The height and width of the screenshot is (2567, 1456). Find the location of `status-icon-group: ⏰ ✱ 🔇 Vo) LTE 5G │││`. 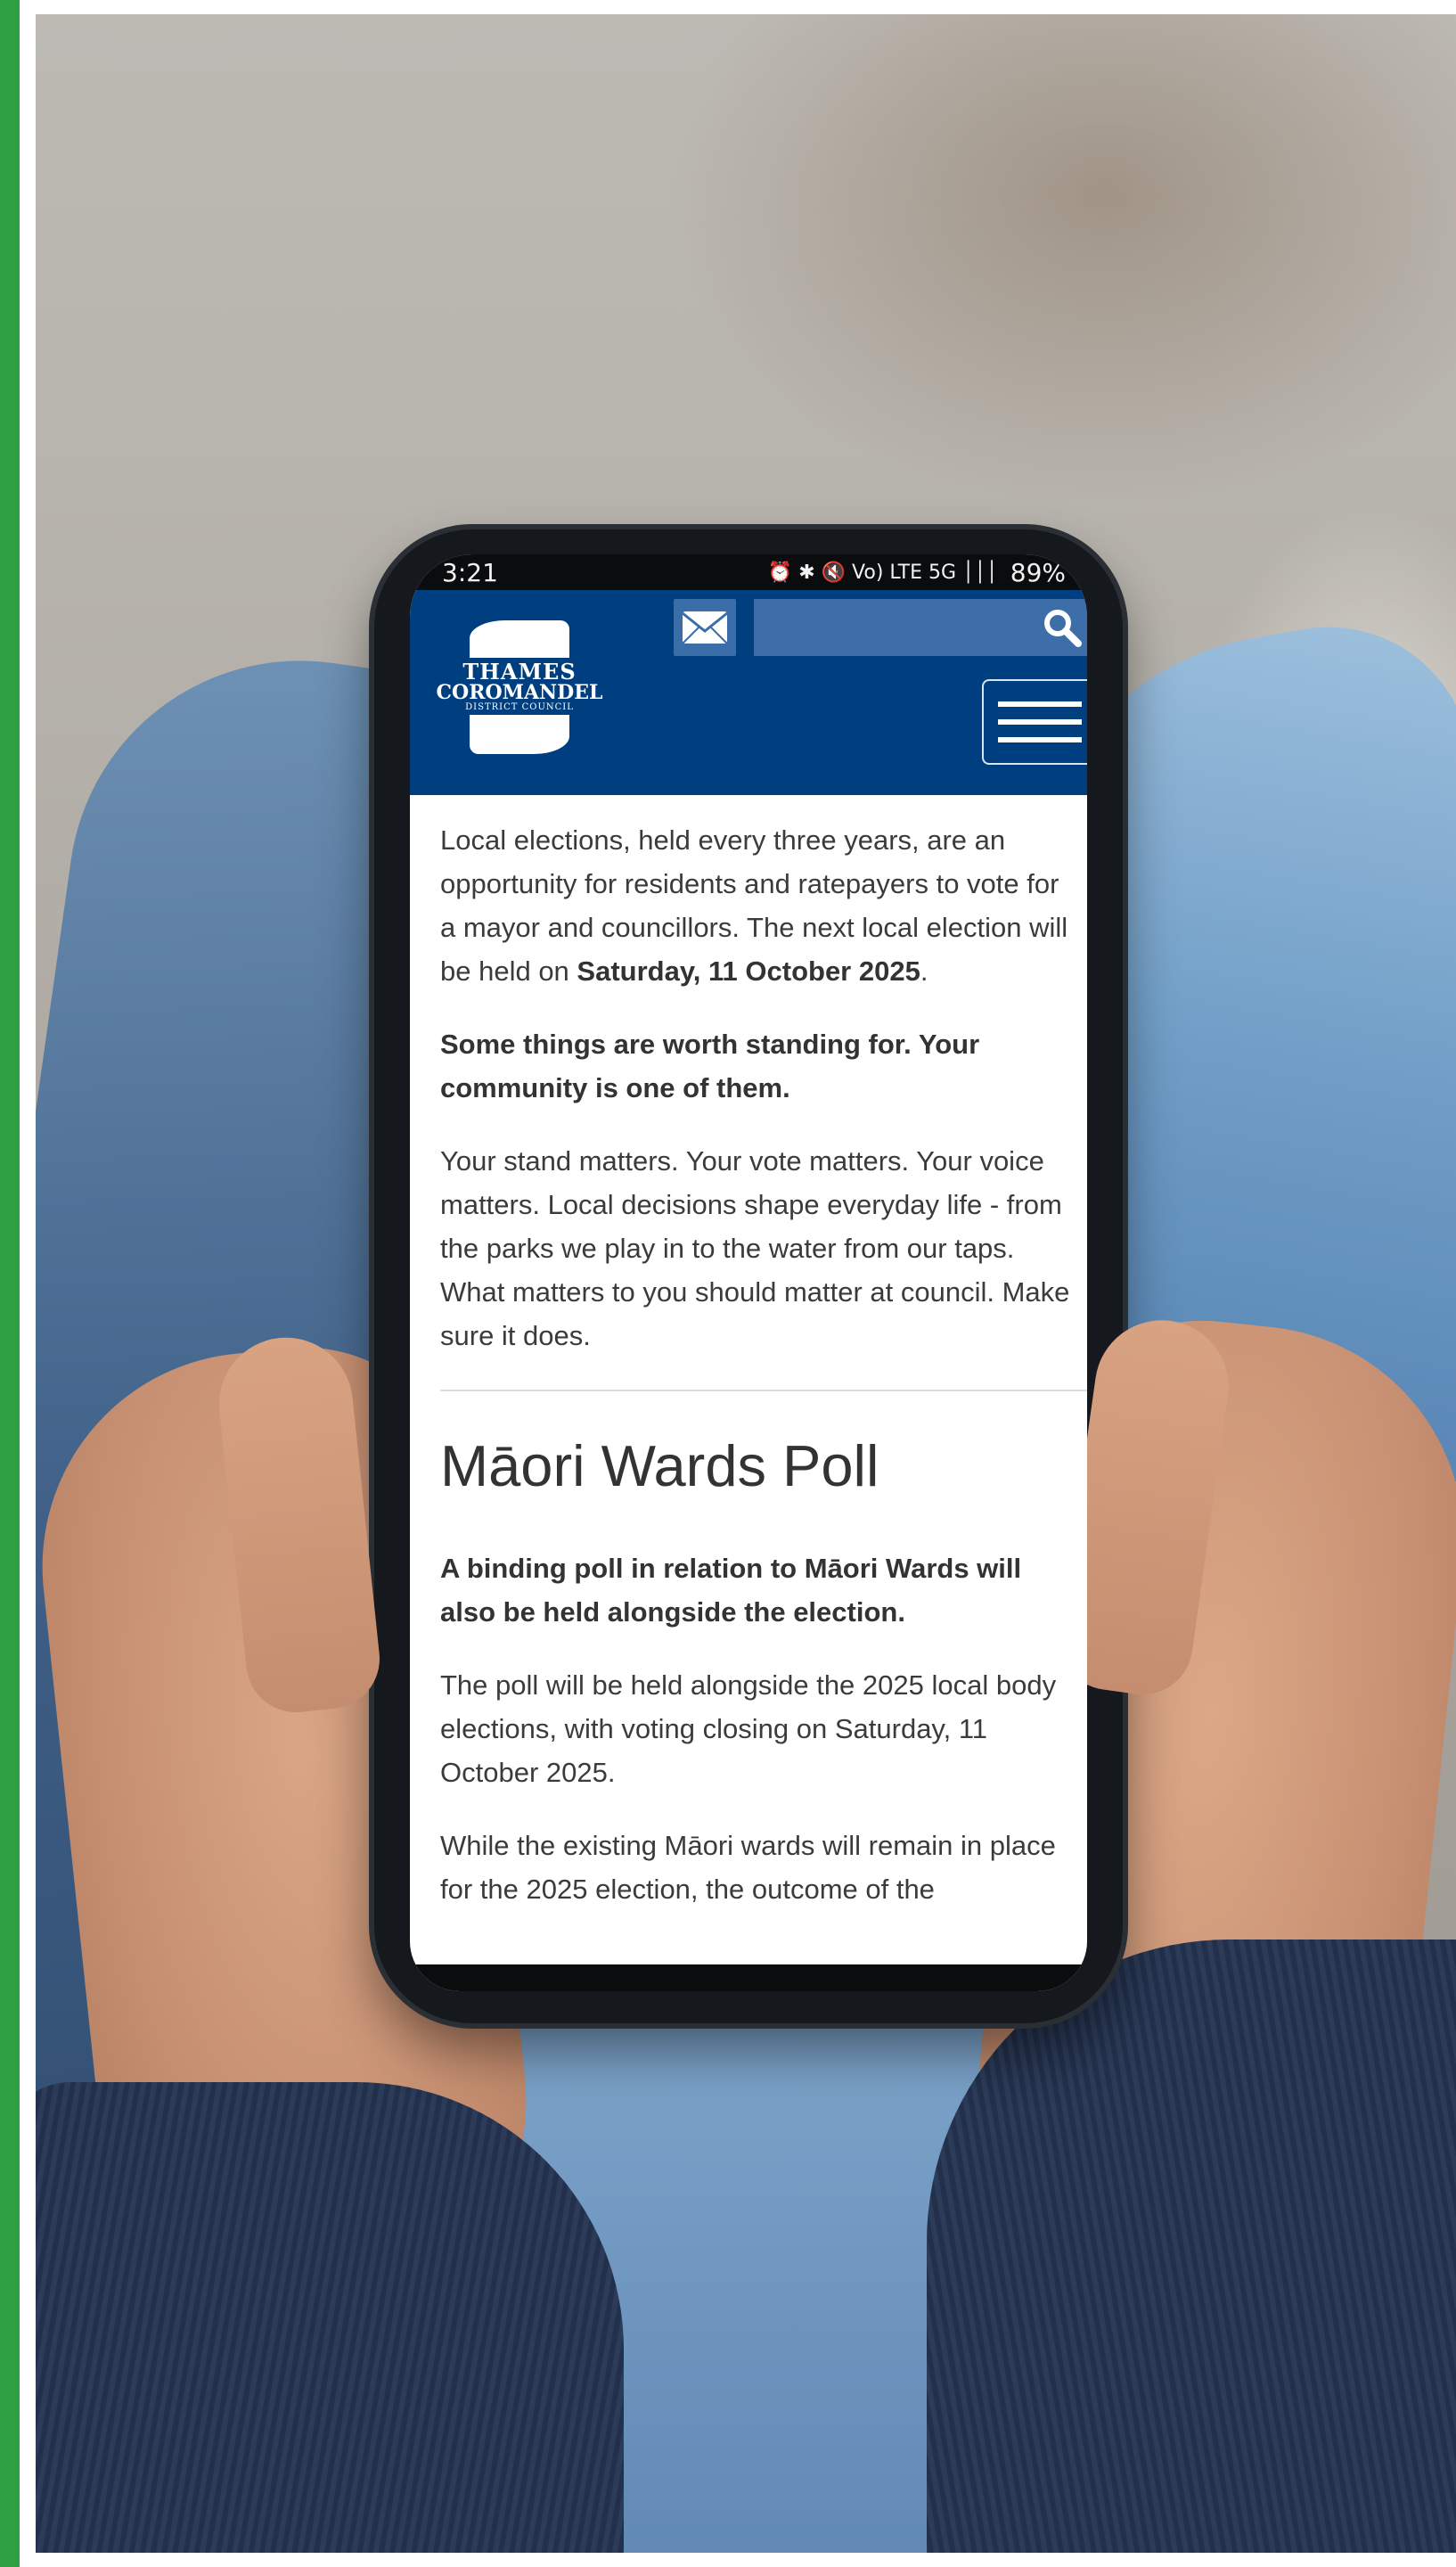

status-icon-group: ⏰ ✱ 🔇 Vo) LTE 5G │││ is located at coordinates (883, 573).